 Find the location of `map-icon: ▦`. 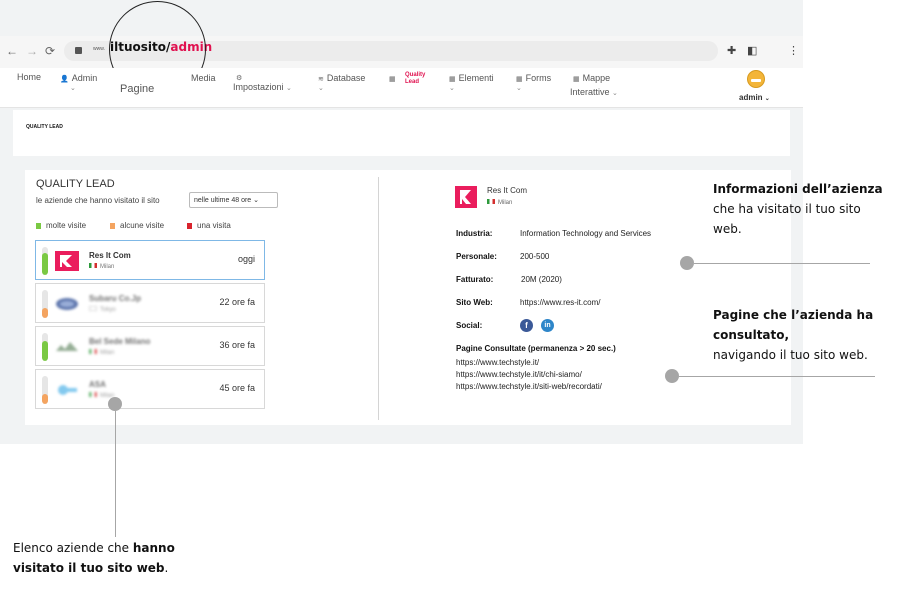

map-icon: ▦ is located at coordinates (576, 79).